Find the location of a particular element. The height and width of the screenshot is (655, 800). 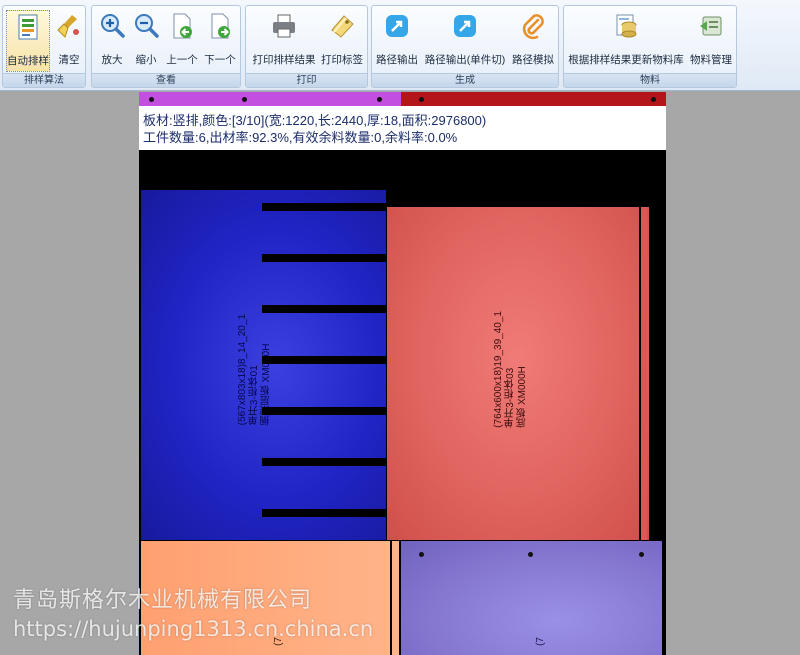

label-tag-icon is located at coordinates (342, 26).